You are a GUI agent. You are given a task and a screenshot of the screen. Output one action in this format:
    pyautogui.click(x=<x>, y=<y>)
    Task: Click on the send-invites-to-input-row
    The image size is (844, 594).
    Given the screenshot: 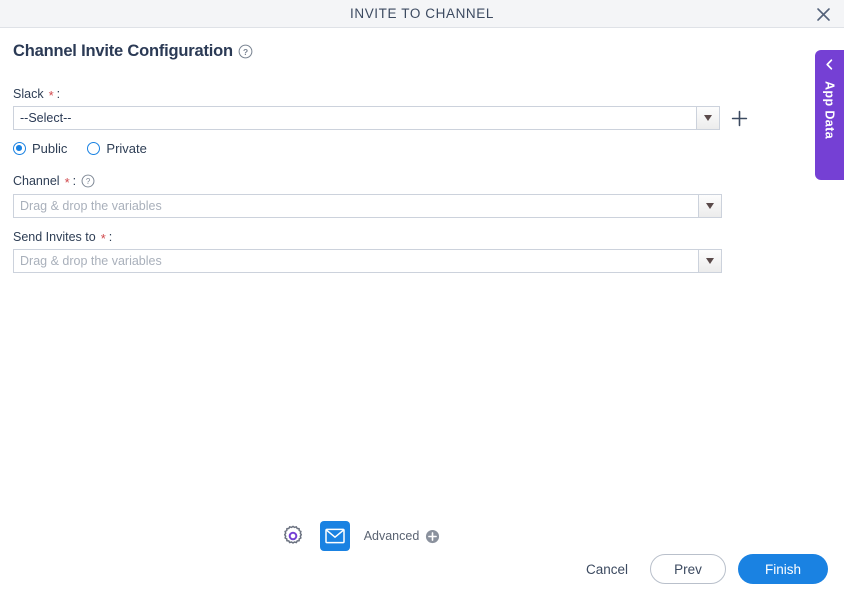 What is the action you would take?
    pyautogui.click(x=367, y=261)
    